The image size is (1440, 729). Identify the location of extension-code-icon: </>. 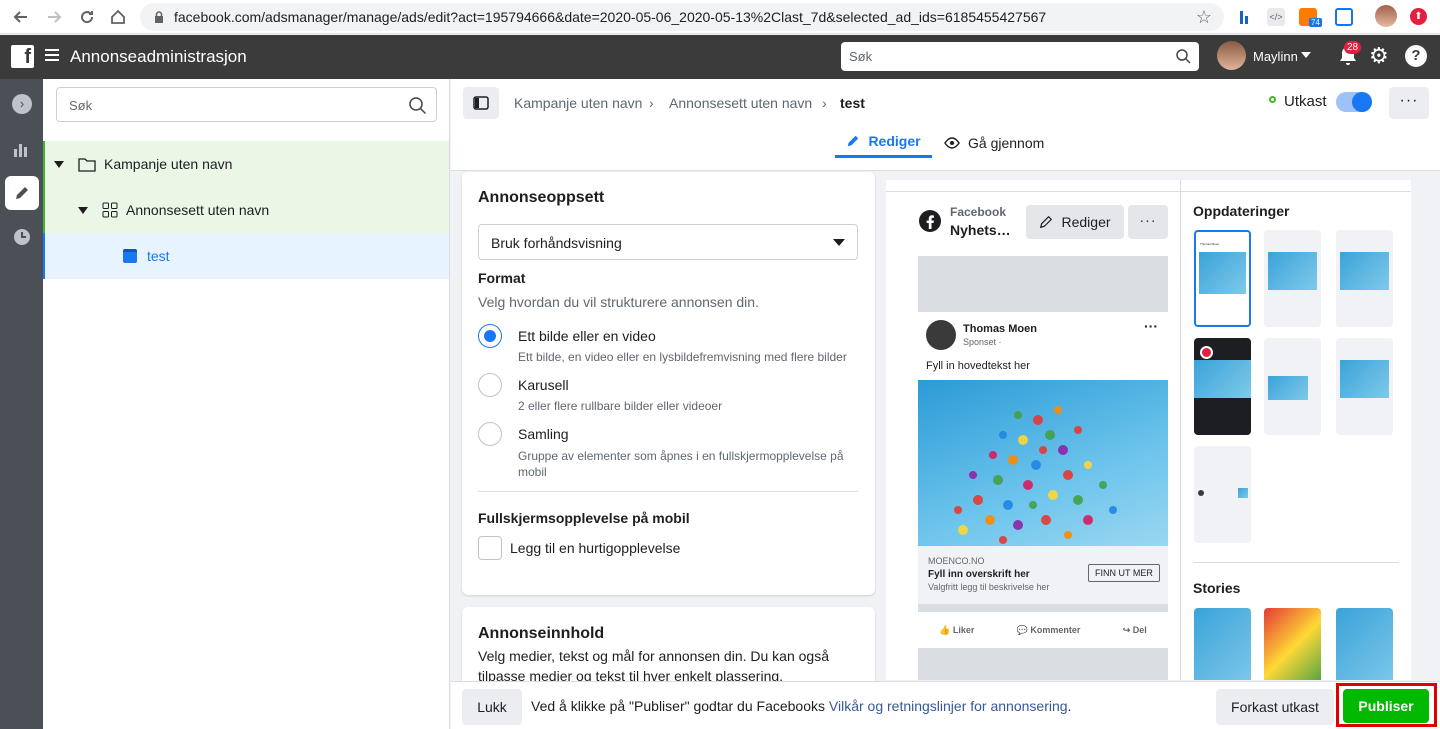
(1276, 17).